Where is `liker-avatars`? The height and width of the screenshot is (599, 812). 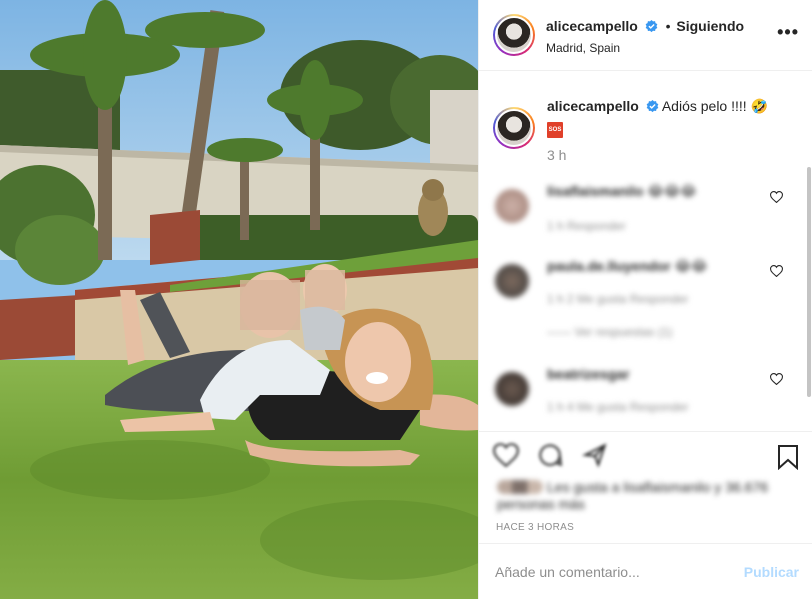
liker-avatars is located at coordinates (520, 487).